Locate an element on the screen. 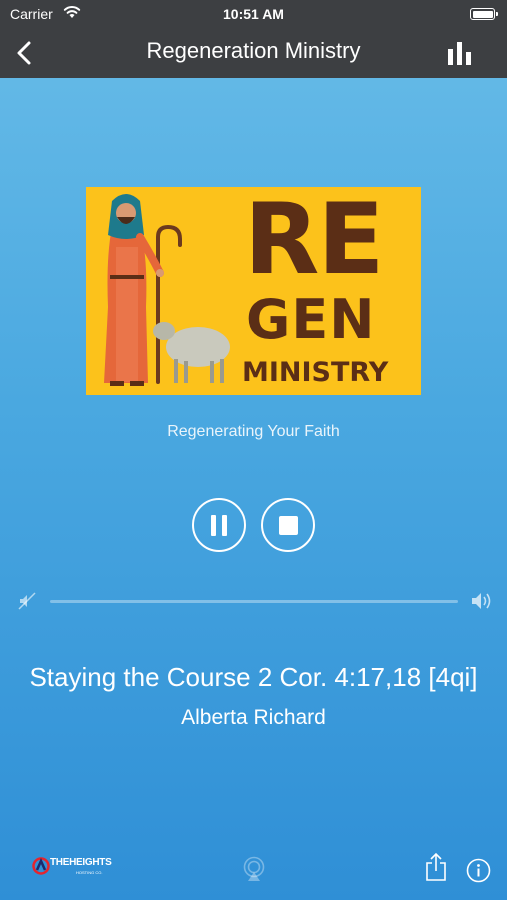  battery-icon is located at coordinates (484, 14).